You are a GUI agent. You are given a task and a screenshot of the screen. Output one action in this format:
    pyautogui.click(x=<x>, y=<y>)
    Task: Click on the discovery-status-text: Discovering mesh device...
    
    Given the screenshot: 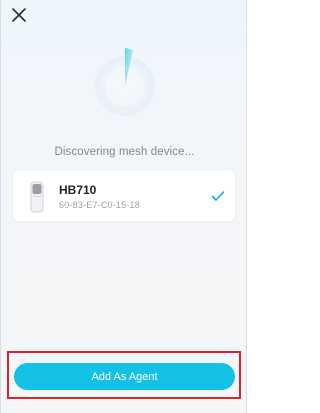 What is the action you would take?
    pyautogui.click(x=124, y=152)
    